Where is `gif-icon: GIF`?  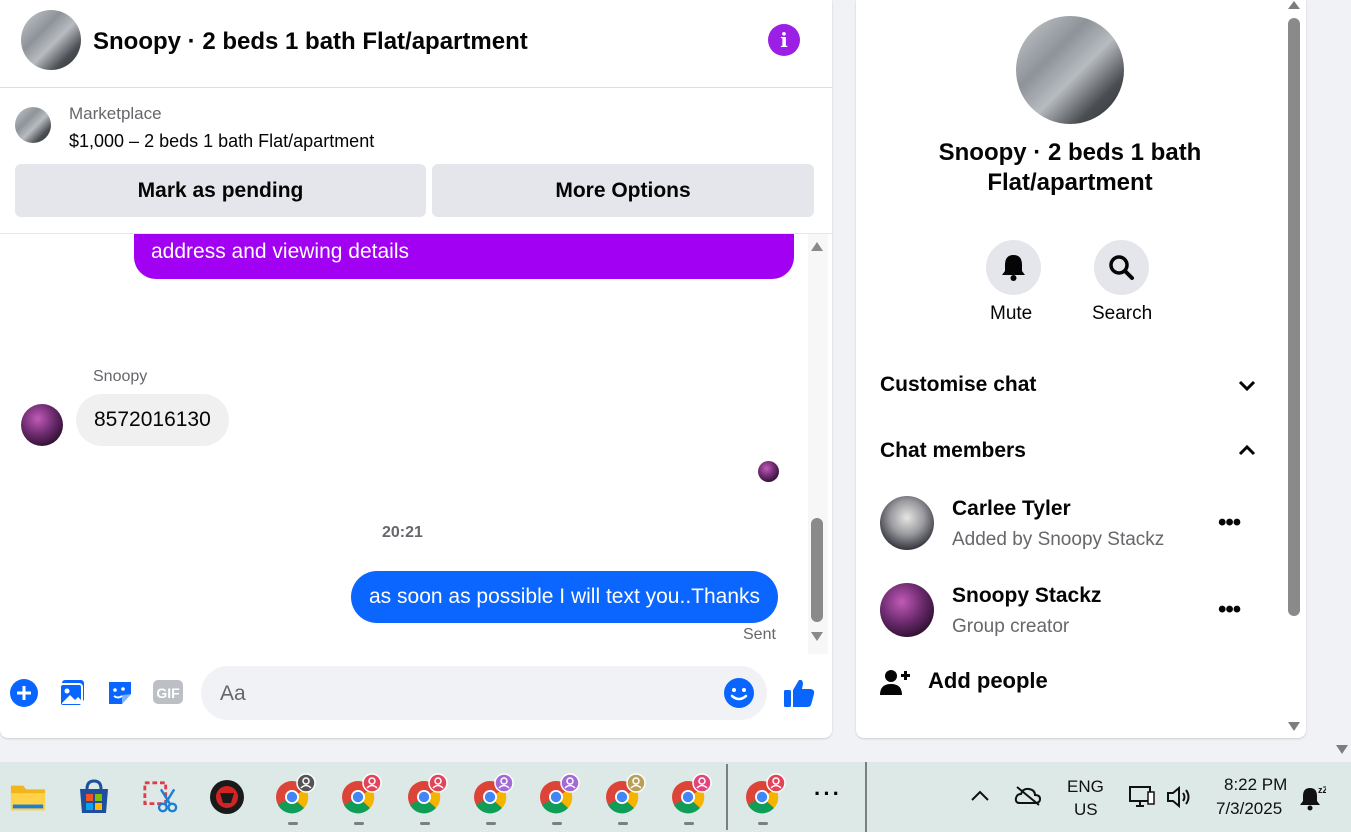
gif-icon: GIF is located at coordinates (168, 693).